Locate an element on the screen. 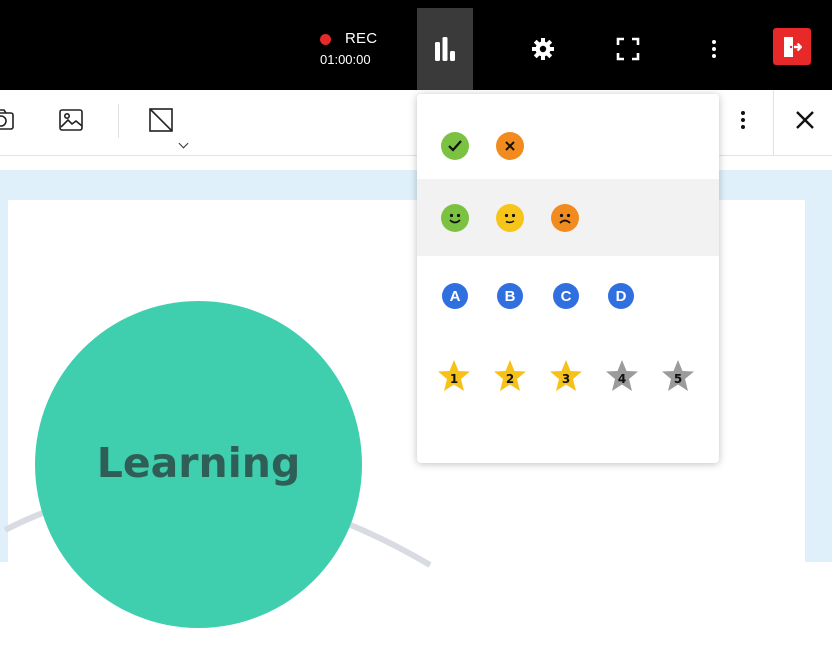 This screenshot has width=832, height=670. camera-icon is located at coordinates (7, 119).